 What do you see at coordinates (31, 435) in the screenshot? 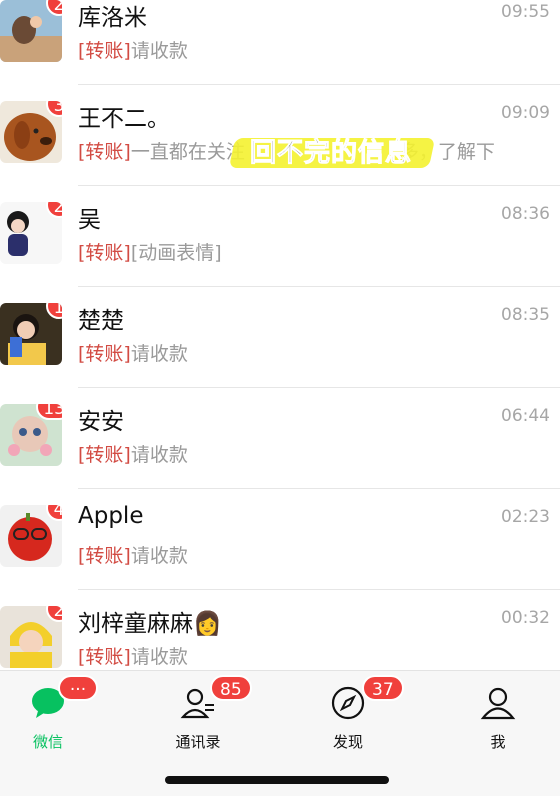
I see `avatar: 13` at bounding box center [31, 435].